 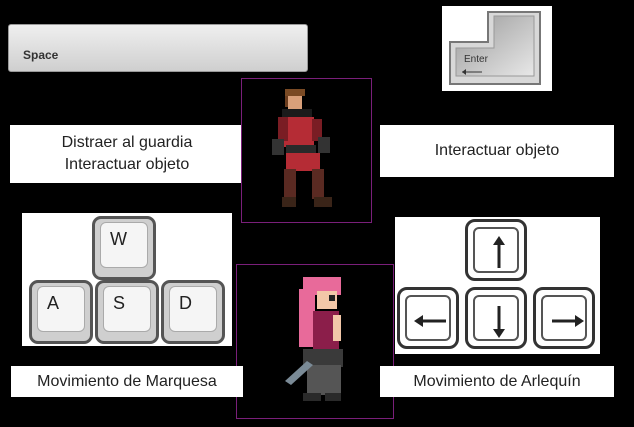 What do you see at coordinates (302, 148) in the screenshot?
I see `arlequin-sprite` at bounding box center [302, 148].